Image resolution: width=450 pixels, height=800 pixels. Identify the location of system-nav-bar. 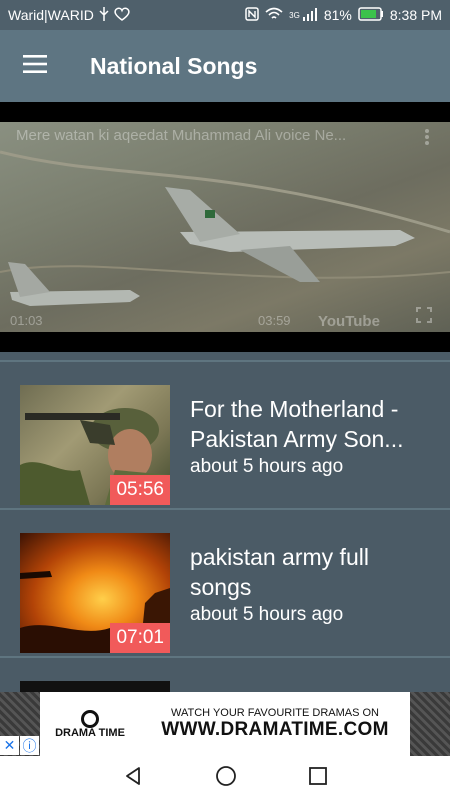
(225, 778).